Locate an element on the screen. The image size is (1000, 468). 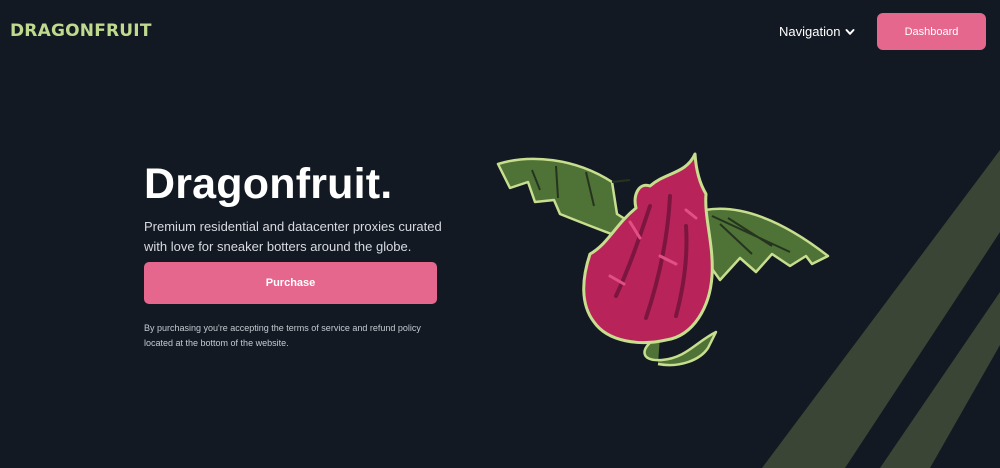
right-wing is located at coordinates (766, 244).